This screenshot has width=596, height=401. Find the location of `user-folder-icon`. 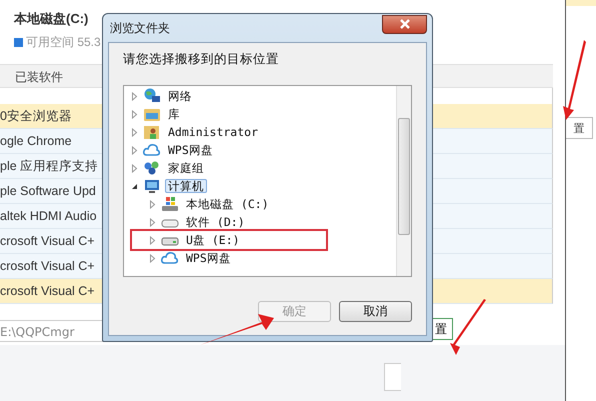

user-folder-icon is located at coordinates (152, 132).